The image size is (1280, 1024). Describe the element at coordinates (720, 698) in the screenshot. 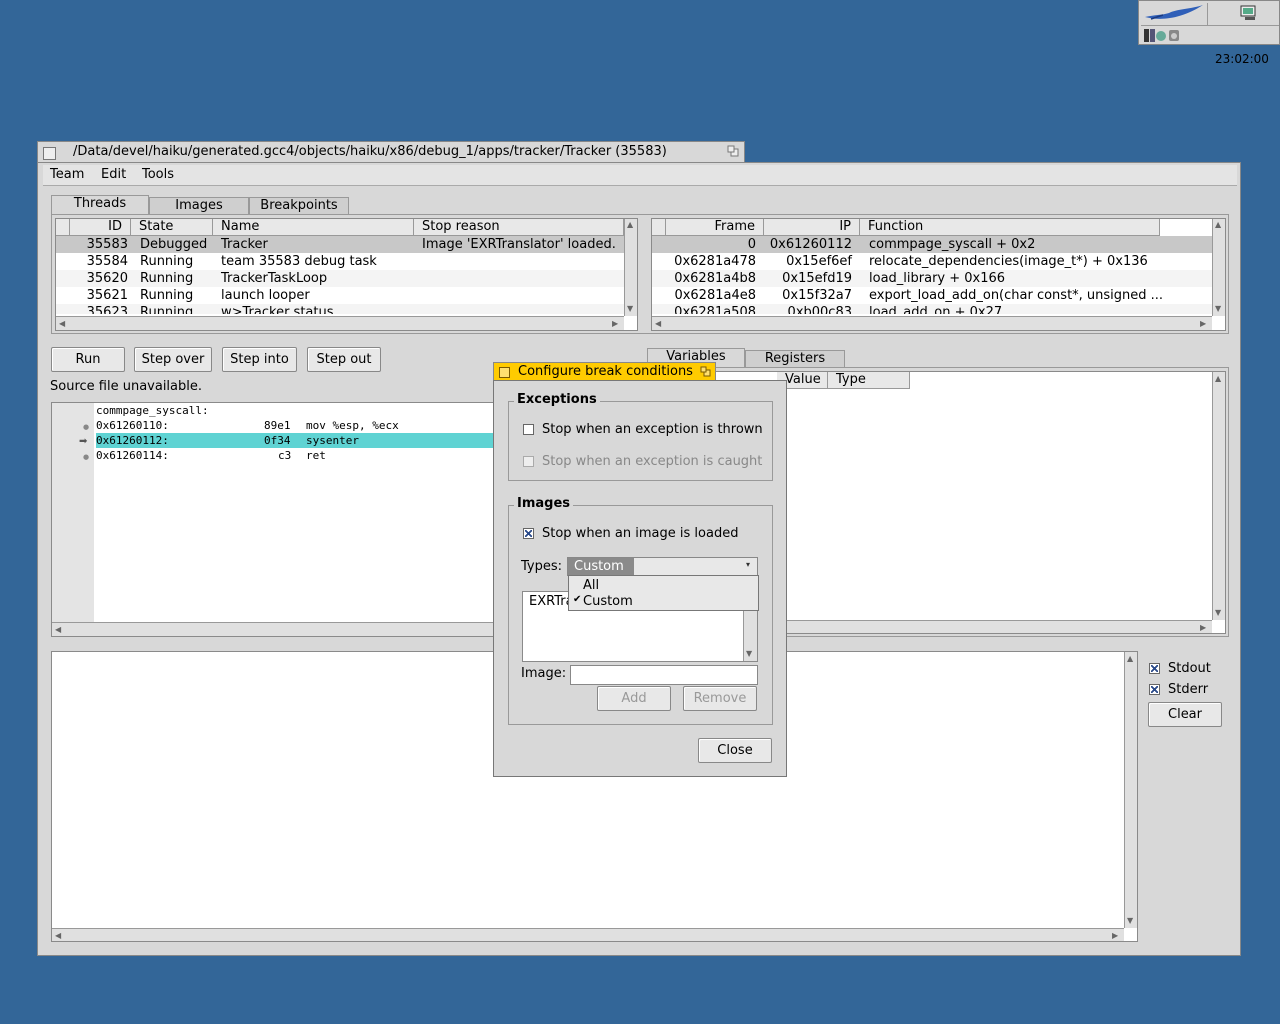

I see `remove-button: Remove` at that location.